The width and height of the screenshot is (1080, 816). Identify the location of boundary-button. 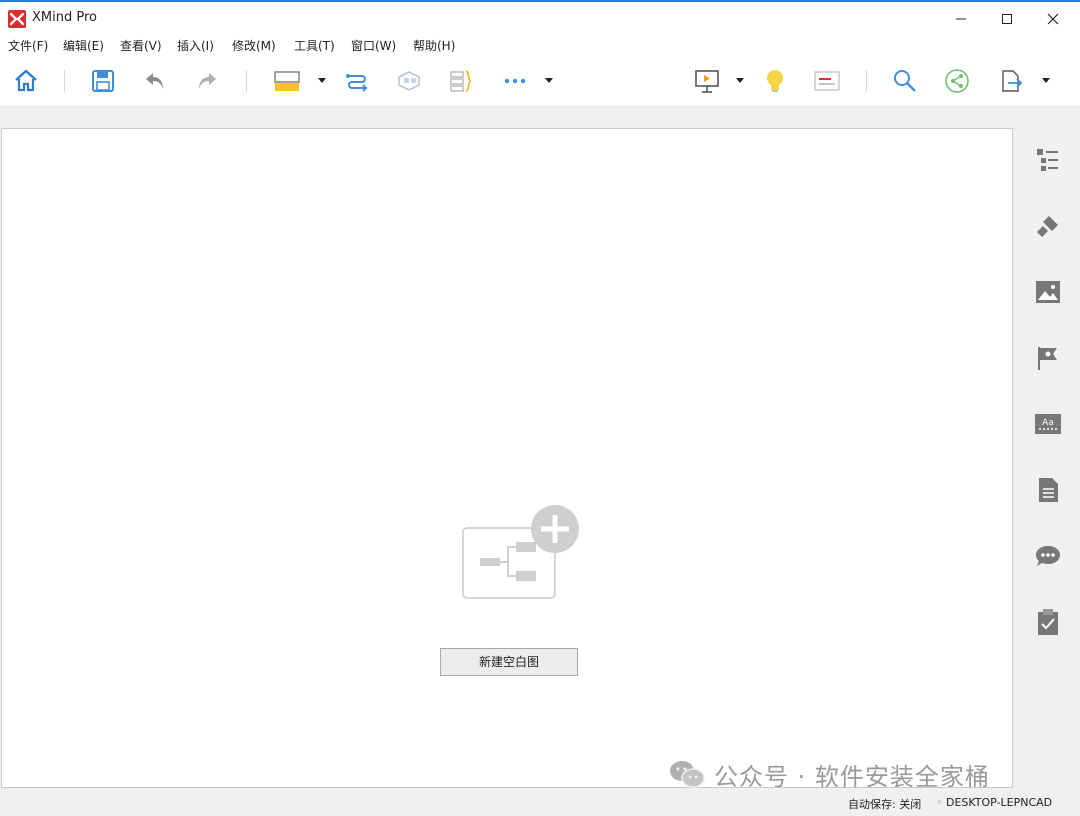
(409, 81).